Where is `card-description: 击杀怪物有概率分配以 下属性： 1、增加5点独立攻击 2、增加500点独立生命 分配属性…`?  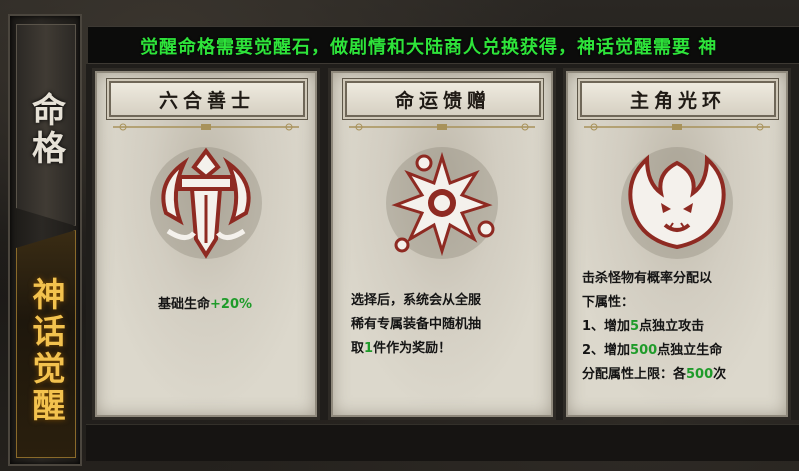 card-description: 击杀怪物有概率分配以 下属性： 1、增加5点独立攻击 2、增加500点独立生命 分配属性… is located at coordinates (680, 327).